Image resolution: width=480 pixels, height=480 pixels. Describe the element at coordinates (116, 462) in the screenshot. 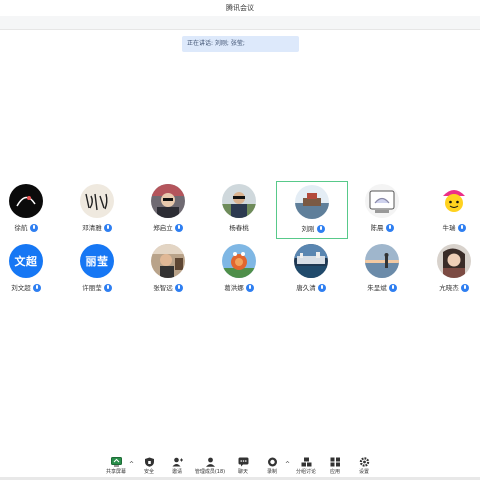

I see `share-screen-icon` at that location.